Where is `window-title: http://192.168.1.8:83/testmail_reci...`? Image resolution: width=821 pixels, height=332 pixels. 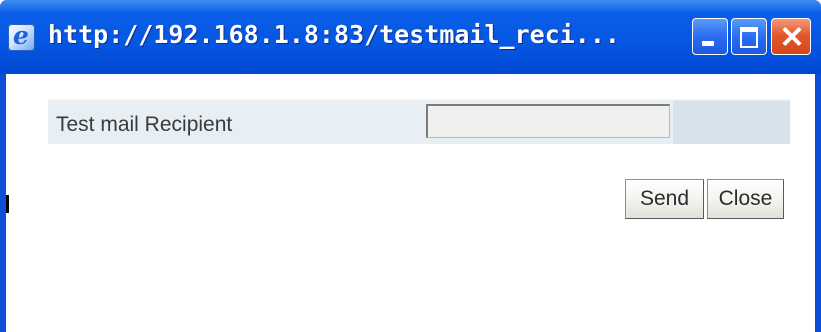
window-title: http://192.168.1.8:83/testmail_reci... is located at coordinates (334, 34).